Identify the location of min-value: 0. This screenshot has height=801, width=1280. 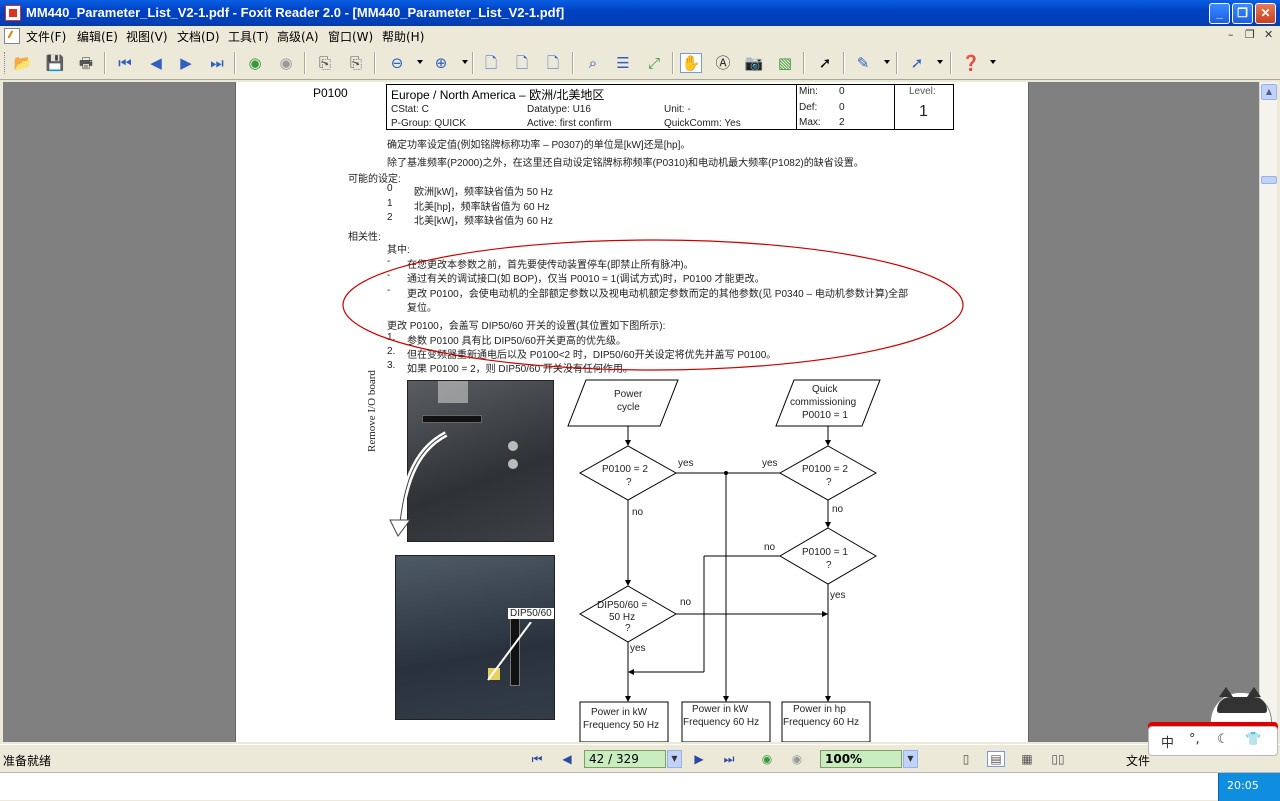
(842, 91).